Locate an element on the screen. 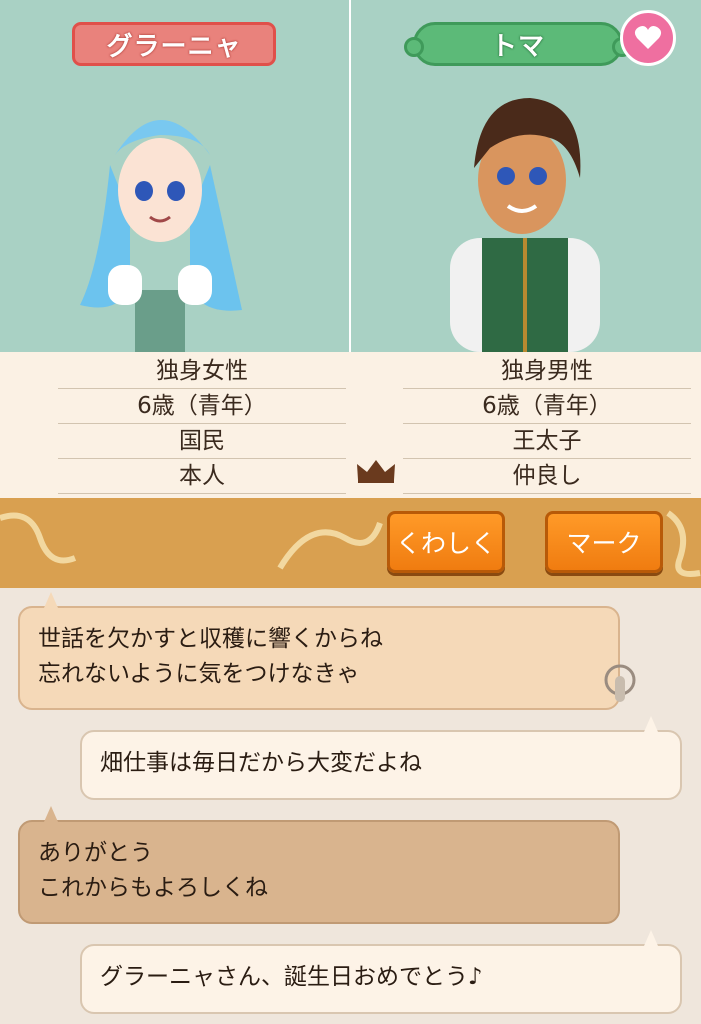  chat-bubble-left-1: 世話を欠かすと収穫に響くからね 忘れないように気をつけなきゃ is located at coordinates (319, 658).